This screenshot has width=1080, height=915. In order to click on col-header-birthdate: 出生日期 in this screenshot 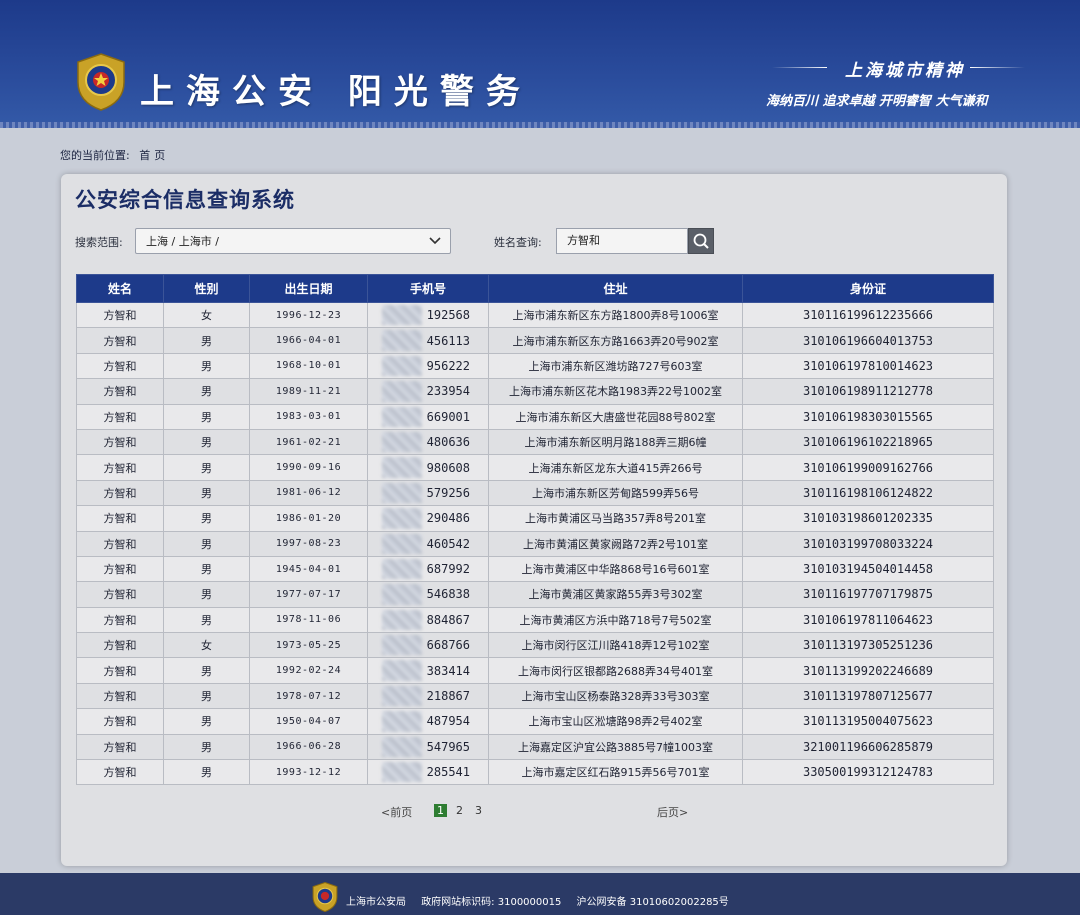, I will do `click(308, 288)`.